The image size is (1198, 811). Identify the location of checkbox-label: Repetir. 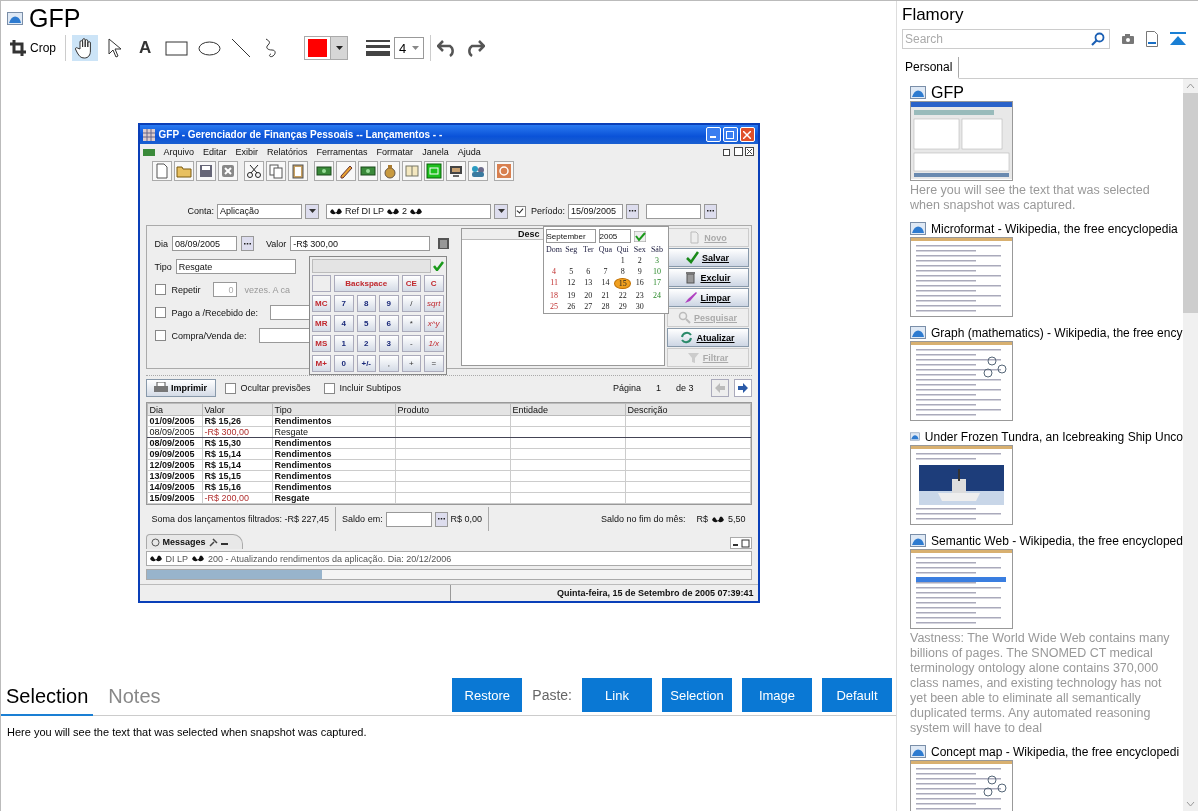
(186, 289).